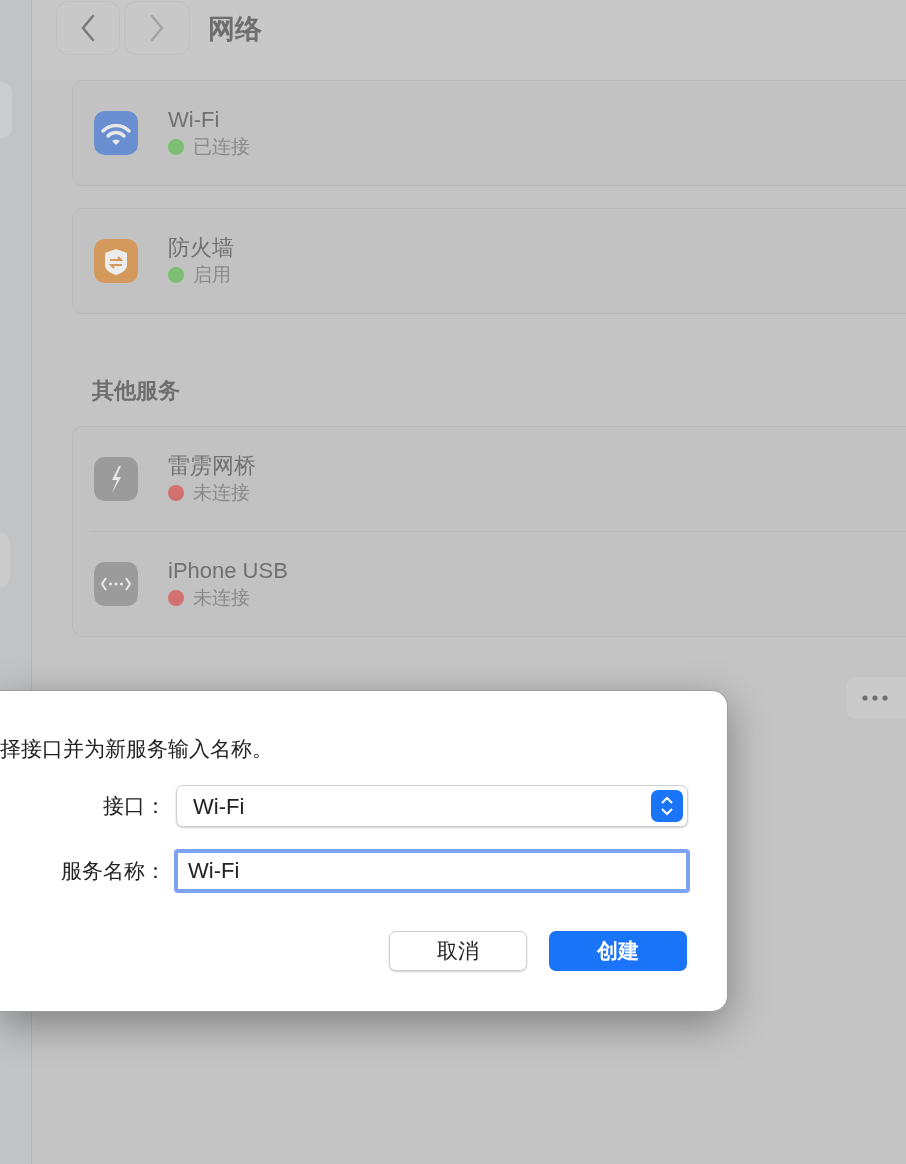  Describe the element at coordinates (432, 871) in the screenshot. I see `service-name-field: Wi-Fi` at that location.